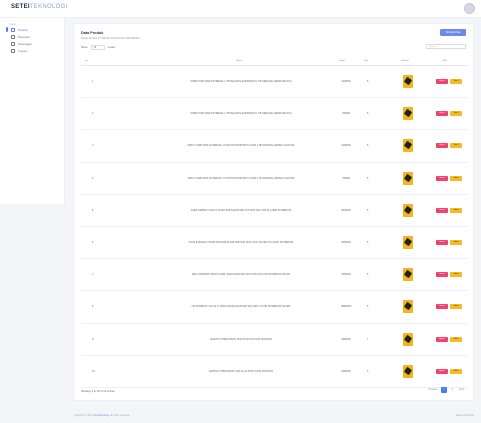 Image resolution: width=481 pixels, height=423 pixels. I want to click on entries-label: entries, so click(111, 47).